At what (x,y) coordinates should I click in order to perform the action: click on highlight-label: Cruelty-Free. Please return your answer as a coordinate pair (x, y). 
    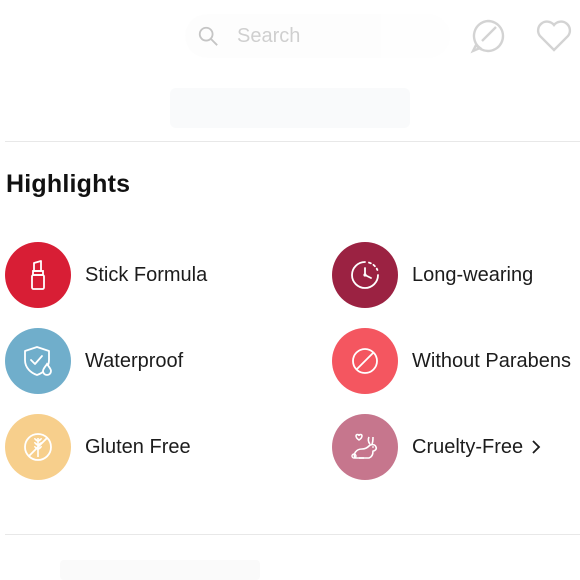
    Looking at the image, I should click on (468, 446).